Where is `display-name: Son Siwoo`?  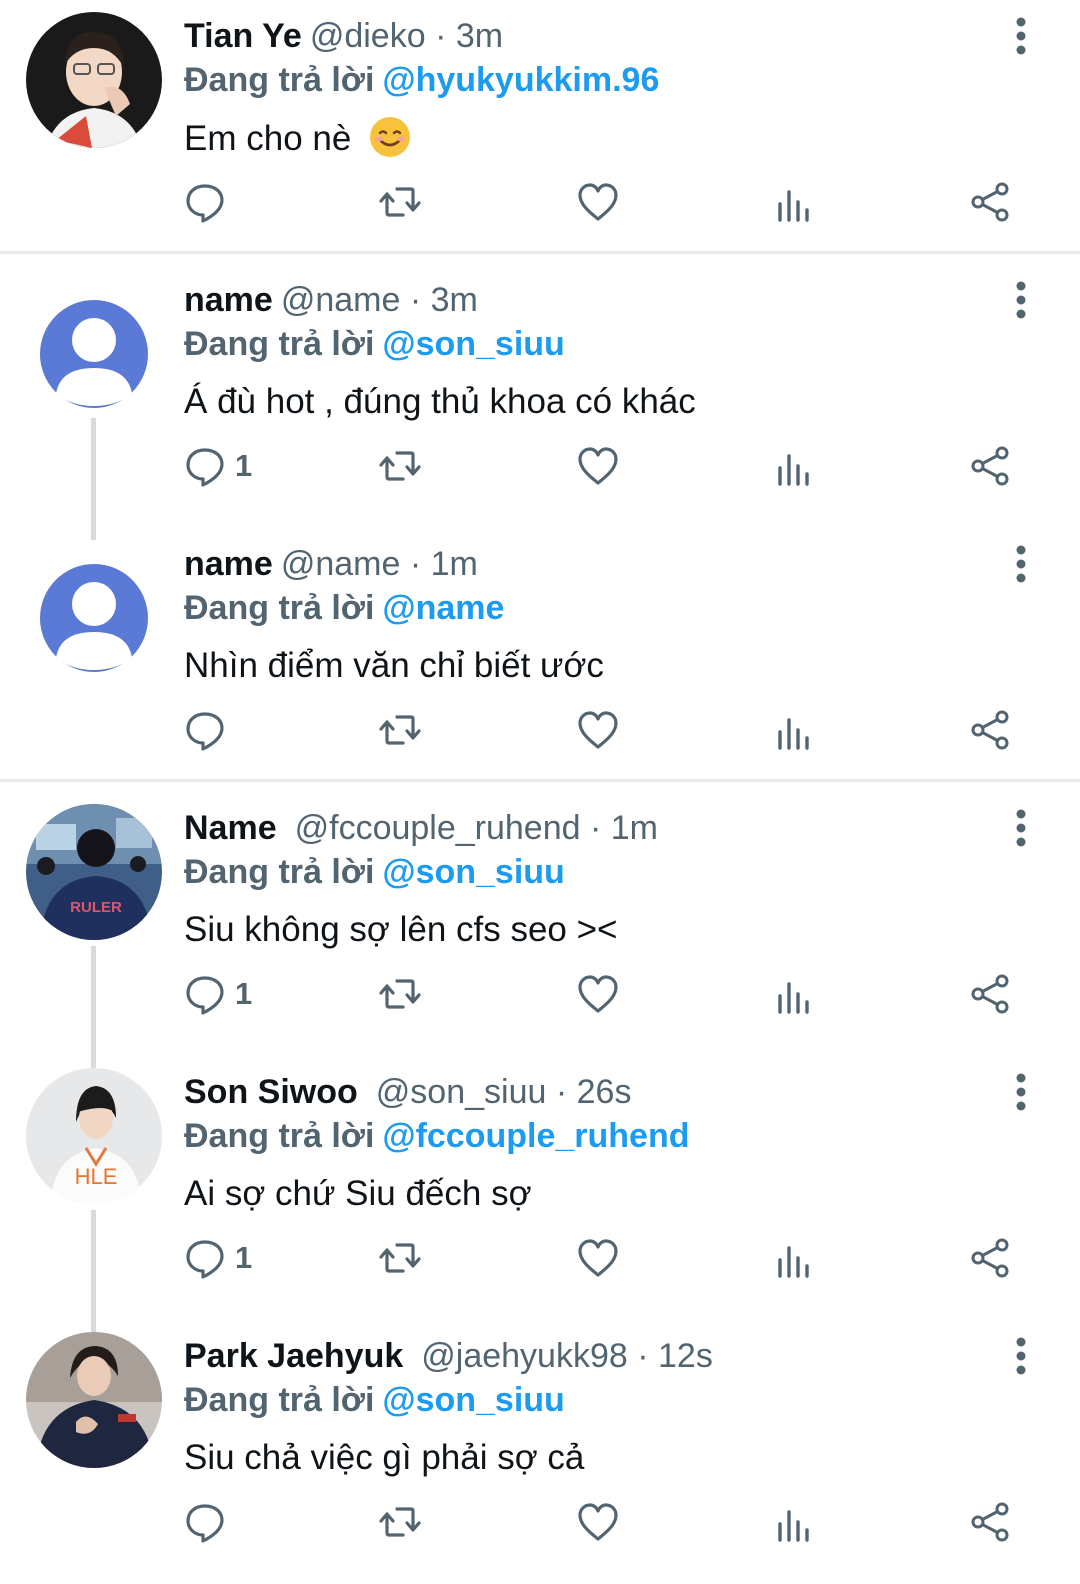
display-name: Son Siwoo is located at coordinates (271, 1092).